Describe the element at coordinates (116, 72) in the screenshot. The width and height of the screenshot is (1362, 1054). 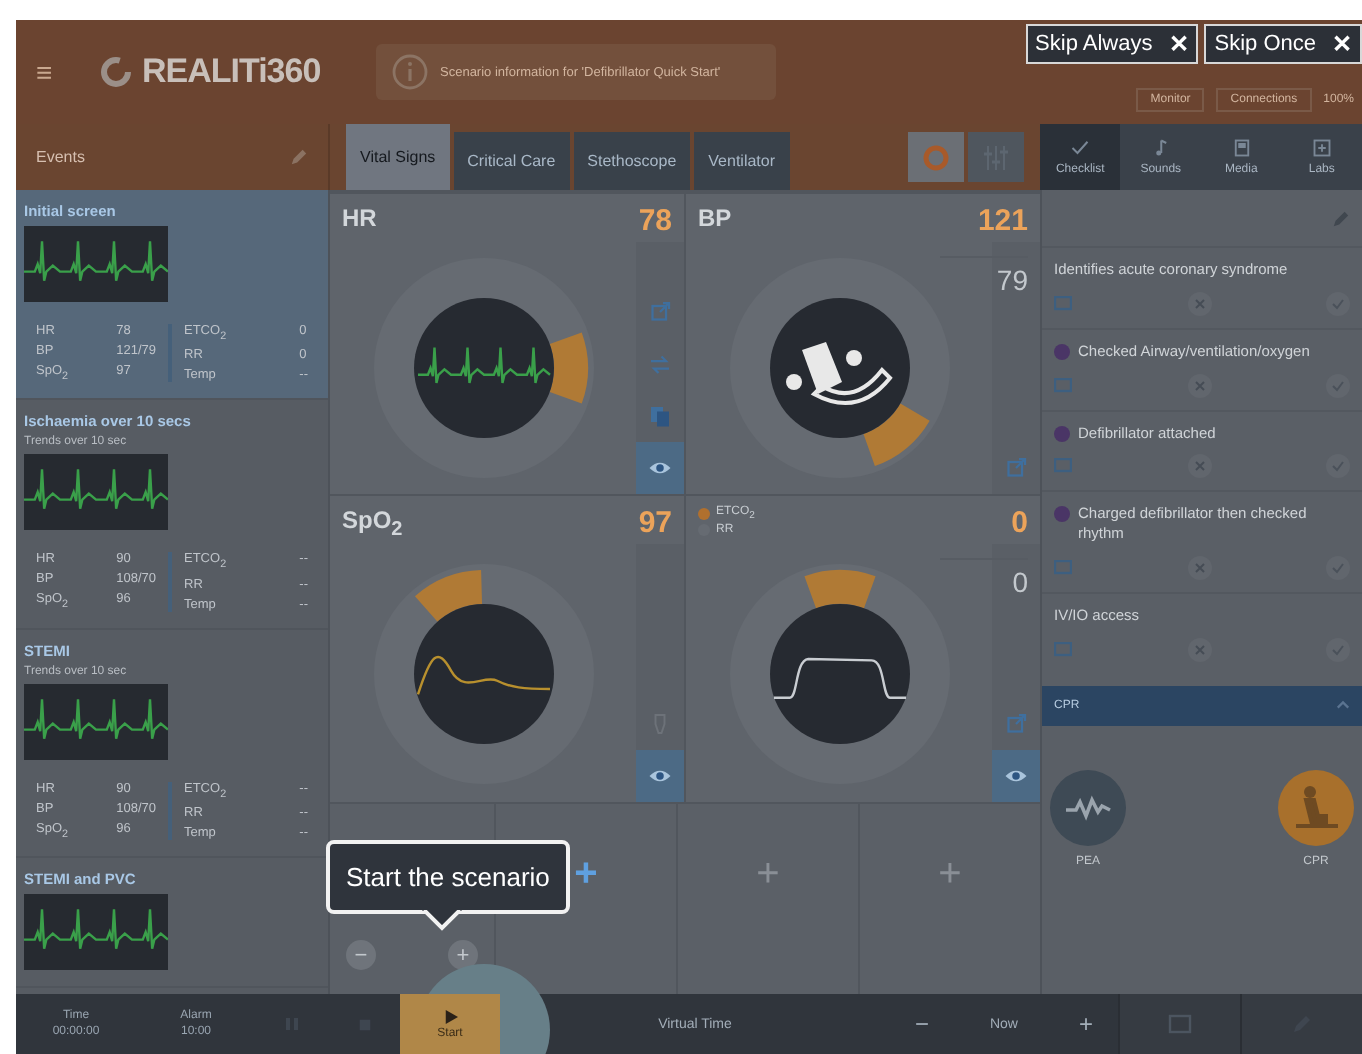
I see `logo-ring-icon` at that location.